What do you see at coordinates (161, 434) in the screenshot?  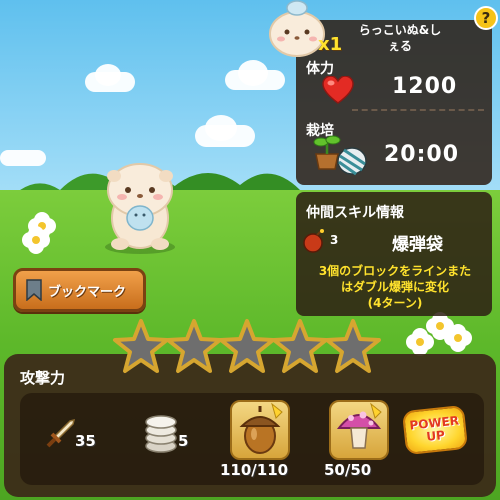 I see `coin-stack-icon` at bounding box center [161, 434].